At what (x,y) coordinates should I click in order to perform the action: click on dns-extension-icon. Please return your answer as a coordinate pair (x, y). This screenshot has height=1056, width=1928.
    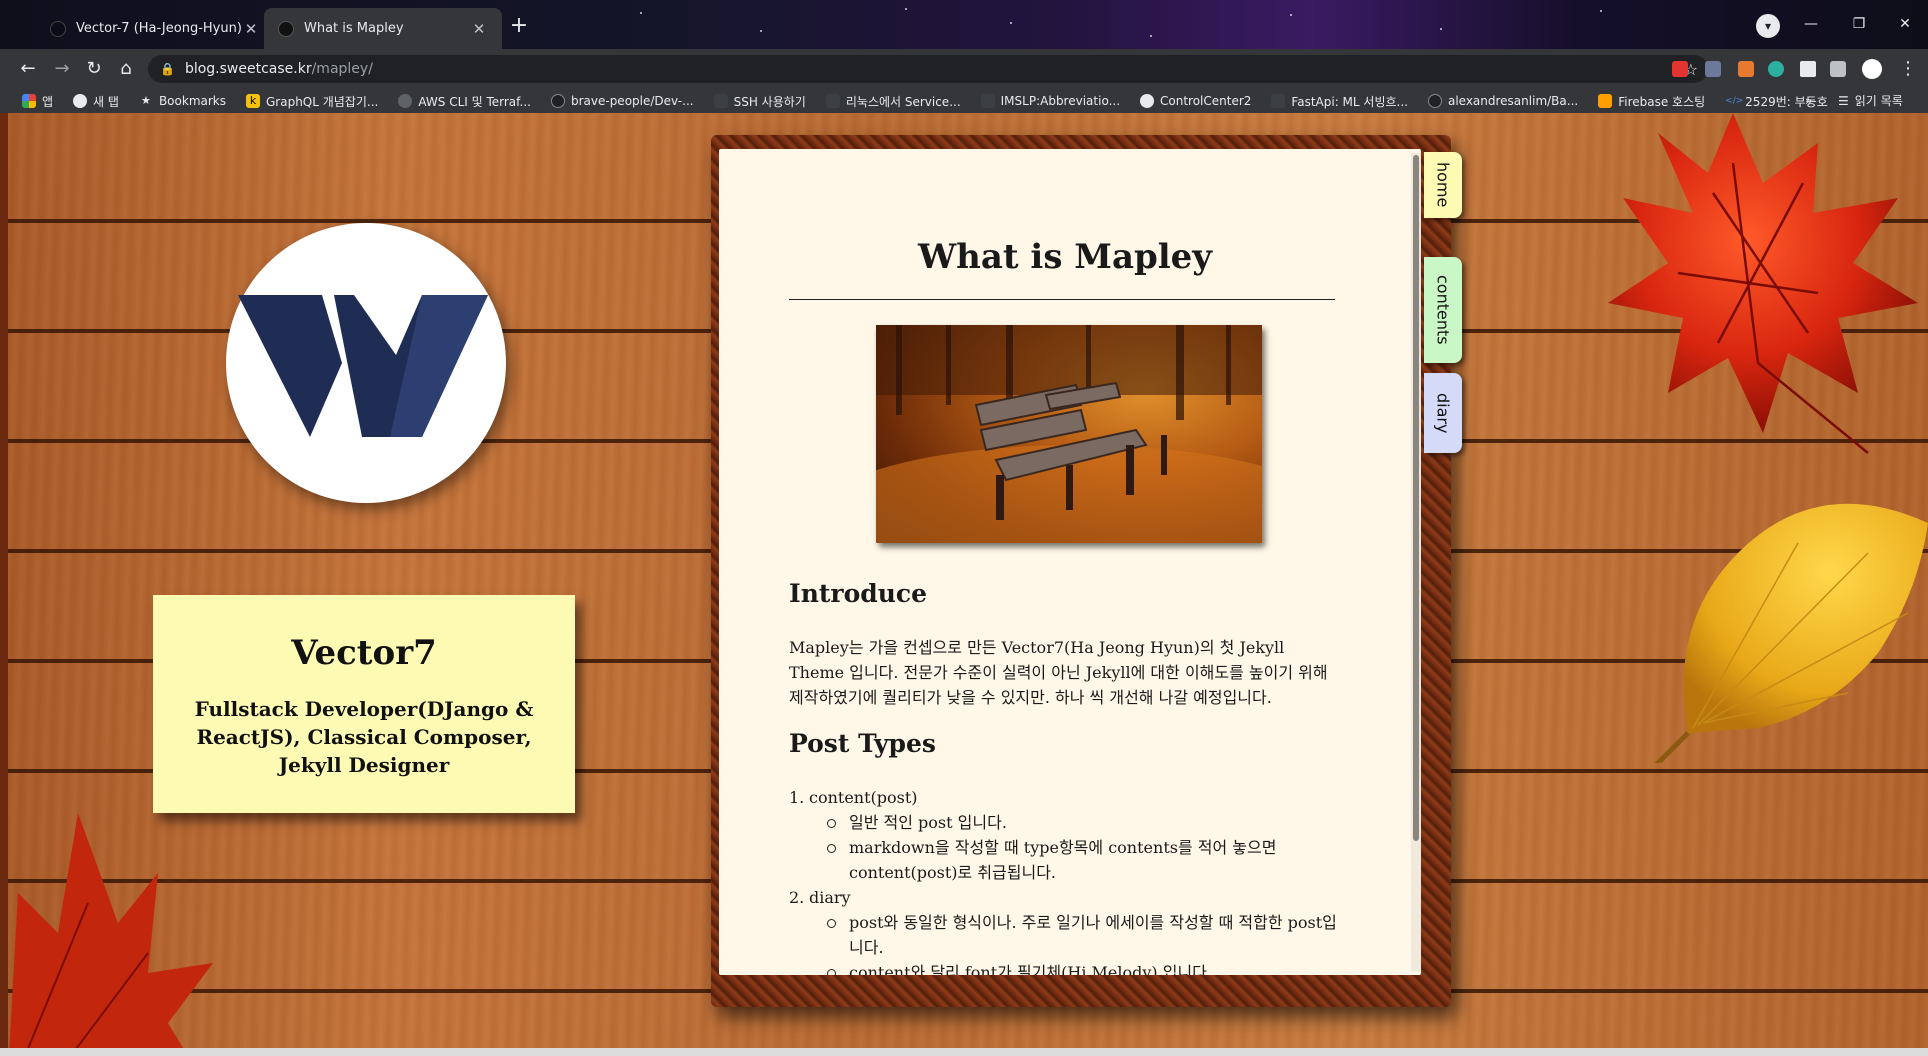
    Looking at the image, I should click on (1776, 69).